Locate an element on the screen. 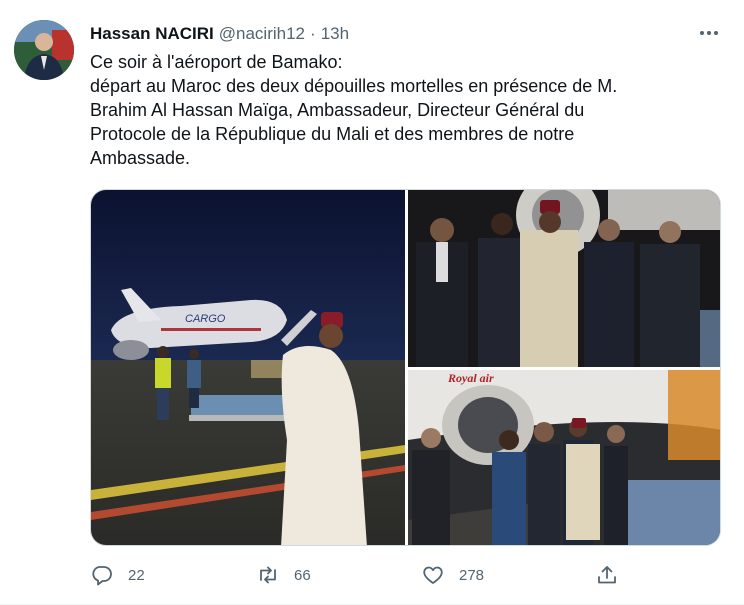  tweet-text-line: Ce soir à l'aéroport de Bamako: is located at coordinates (216, 62).